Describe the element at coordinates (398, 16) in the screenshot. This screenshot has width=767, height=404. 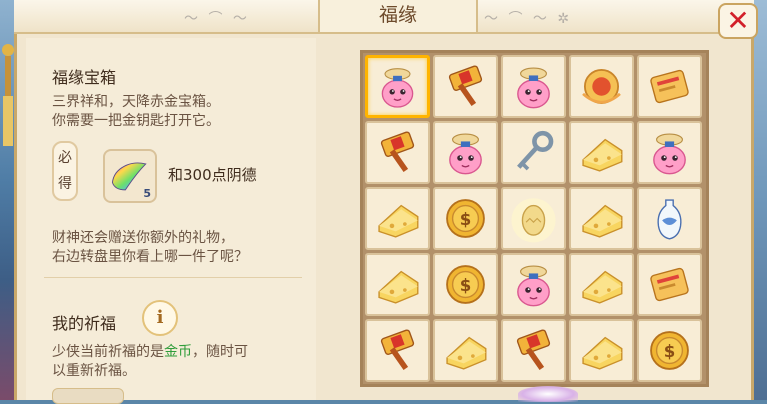
I see `page-title: 福缘` at that location.